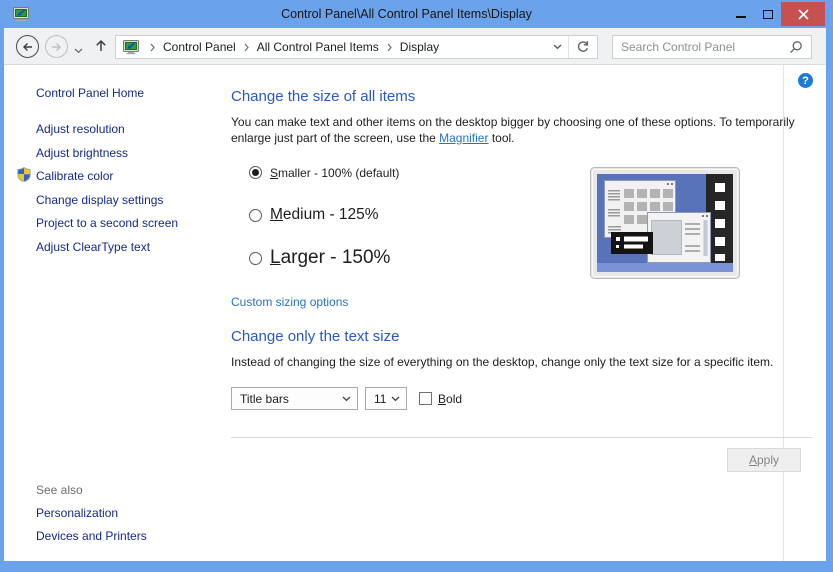 This screenshot has width=833, height=572. What do you see at coordinates (131, 47) in the screenshot?
I see `address-display-icon` at bounding box center [131, 47].